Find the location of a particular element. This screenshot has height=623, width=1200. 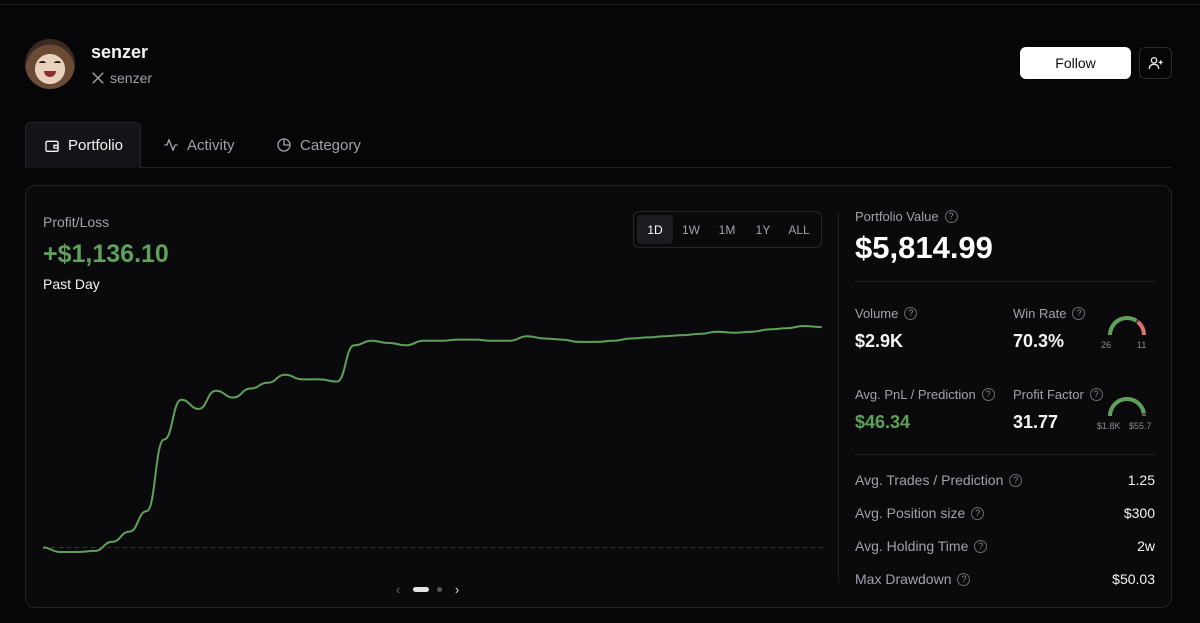

stat-row-label: Avg. Trades / Prediction is located at coordinates (929, 480).